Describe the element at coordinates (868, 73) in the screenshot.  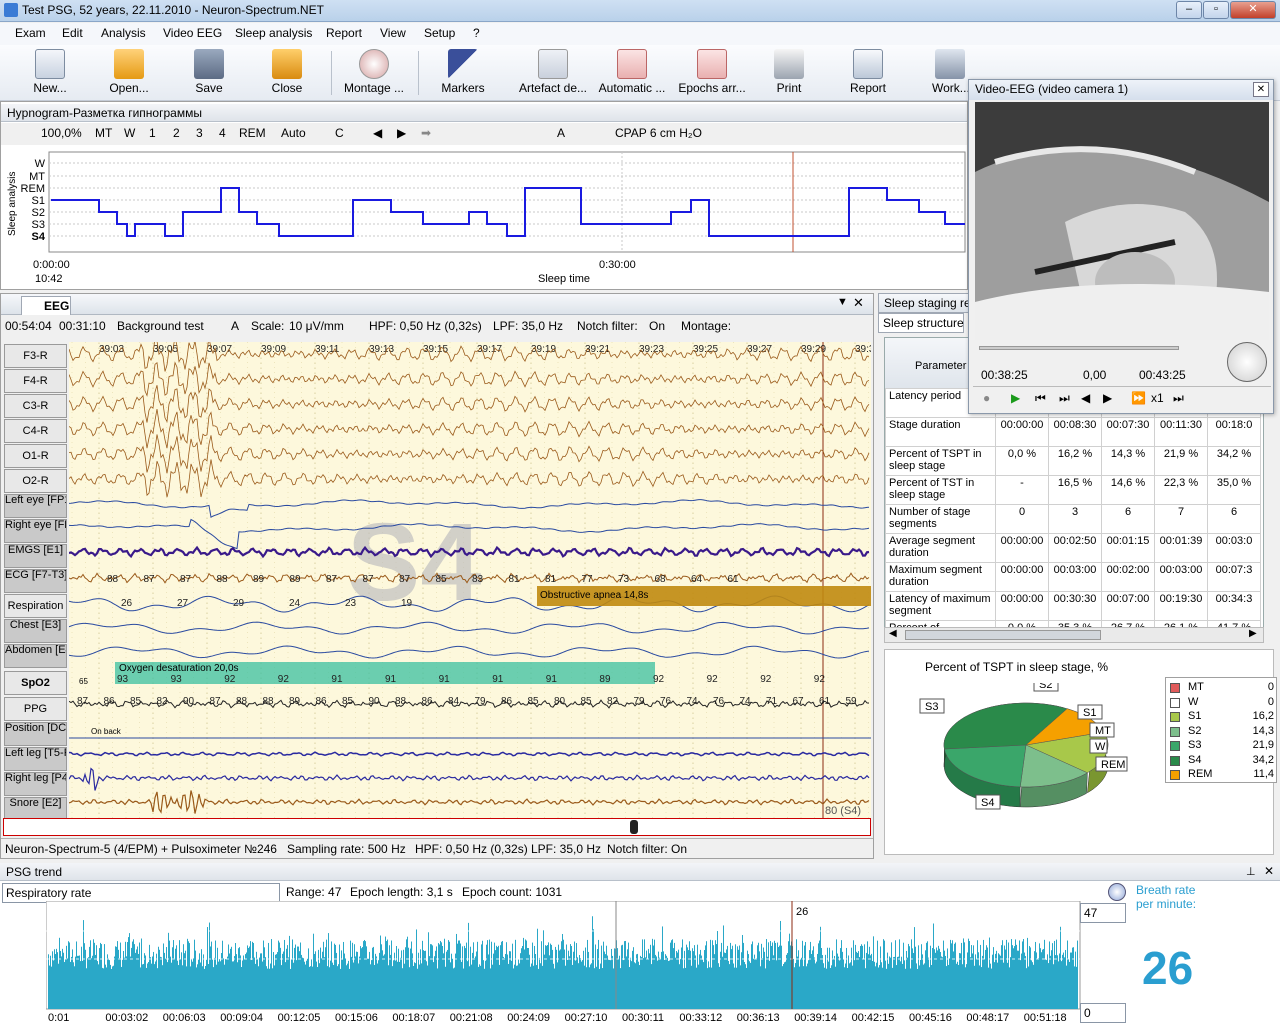
I see `report-button: Report` at that location.